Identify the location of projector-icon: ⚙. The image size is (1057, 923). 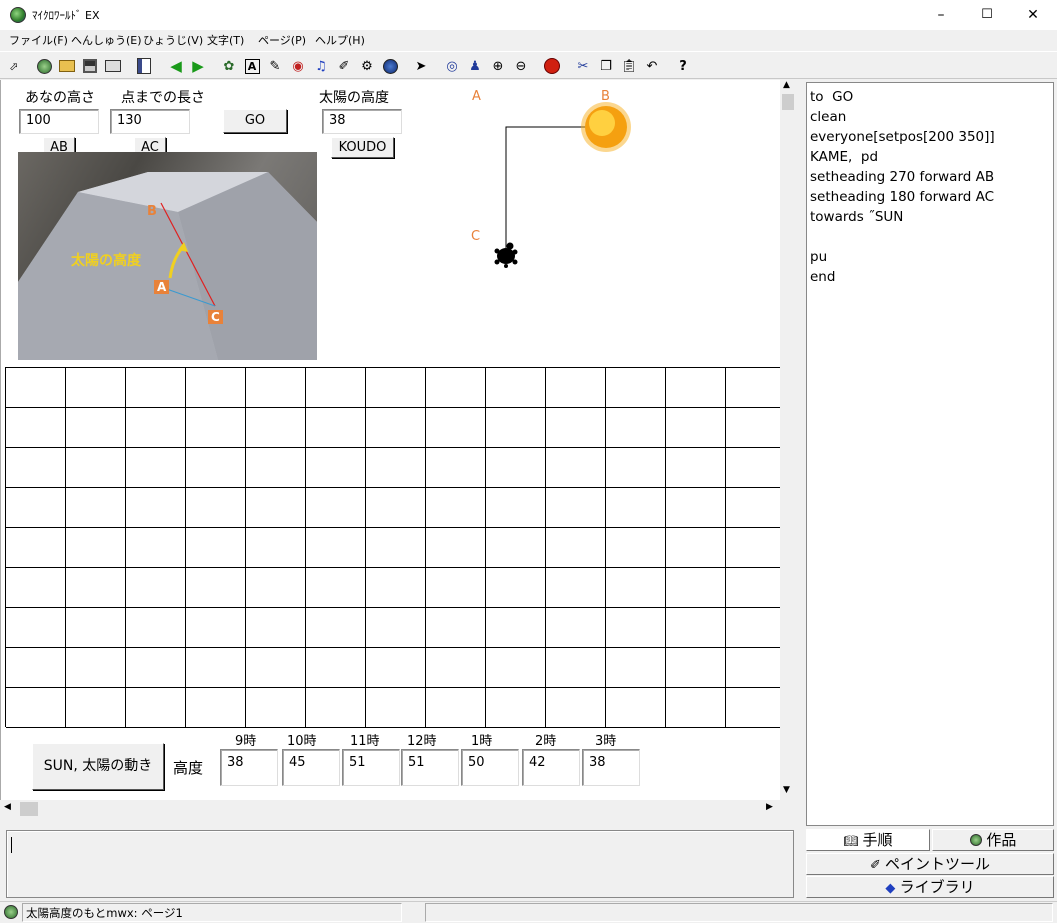
(367, 66).